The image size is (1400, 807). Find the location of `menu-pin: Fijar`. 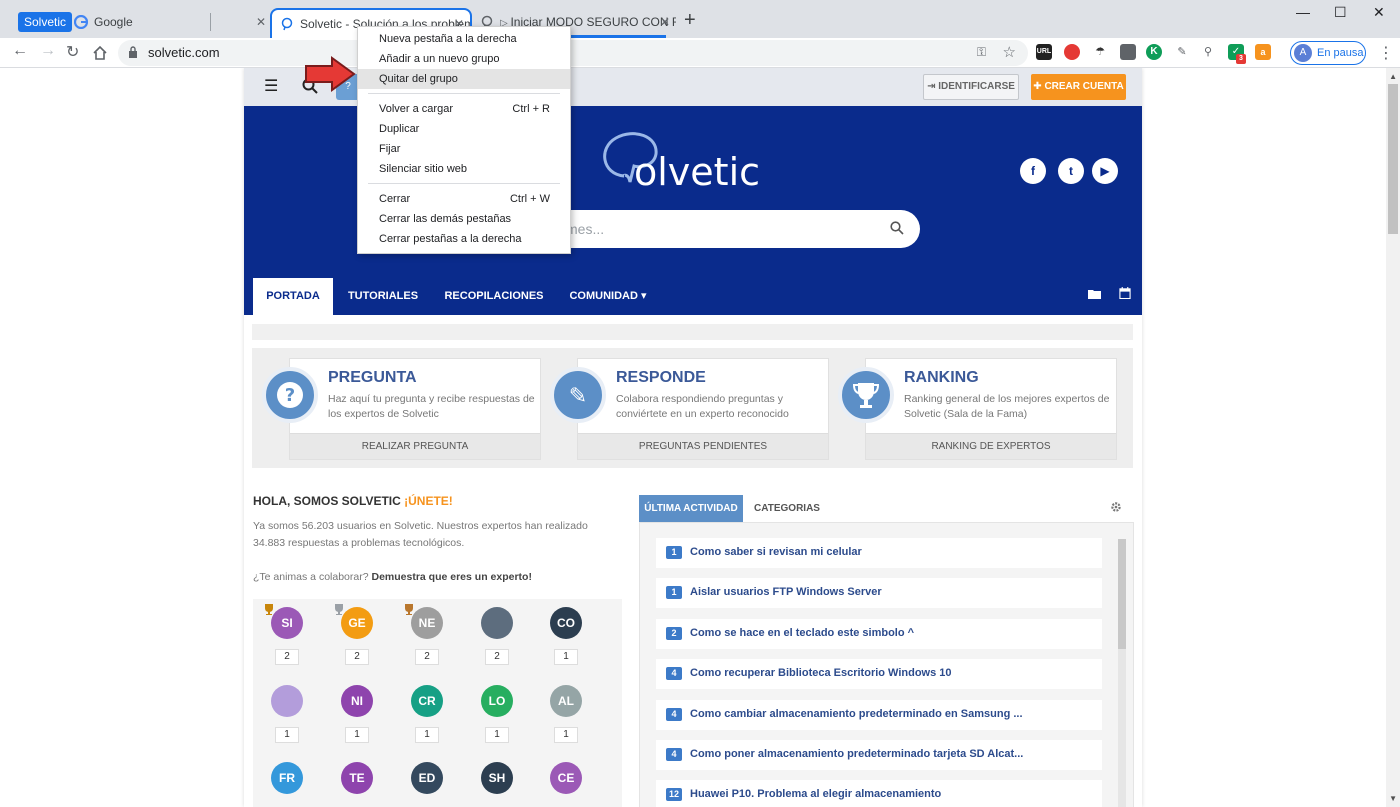

menu-pin: Fijar is located at coordinates (464, 149).